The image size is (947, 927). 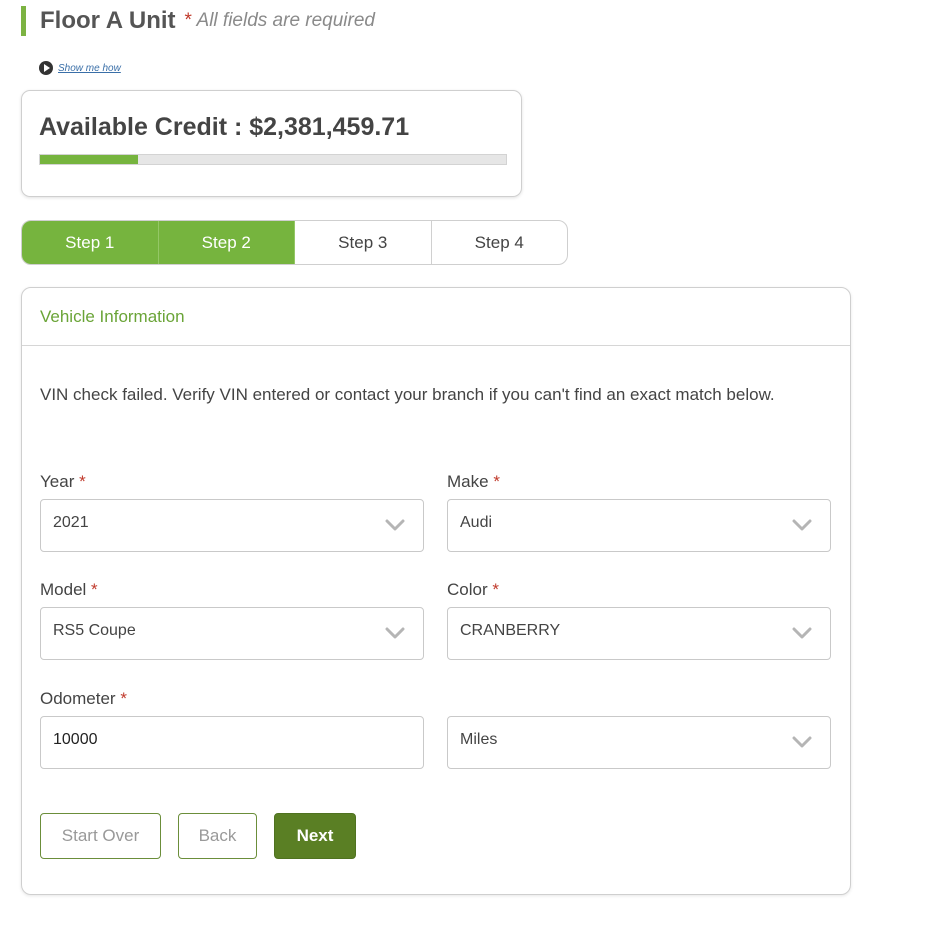 What do you see at coordinates (232, 742) in the screenshot?
I see `odometer-input: 10000` at bounding box center [232, 742].